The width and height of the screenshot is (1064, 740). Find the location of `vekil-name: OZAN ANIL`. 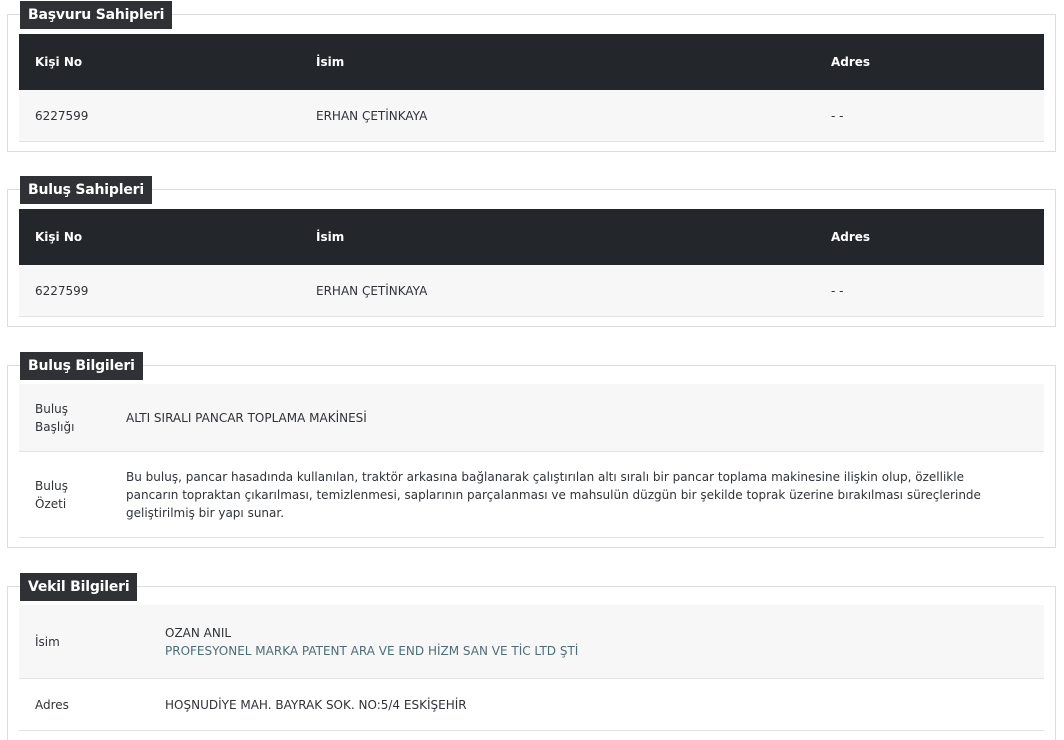

vekil-name: OZAN ANIL is located at coordinates (198, 632).